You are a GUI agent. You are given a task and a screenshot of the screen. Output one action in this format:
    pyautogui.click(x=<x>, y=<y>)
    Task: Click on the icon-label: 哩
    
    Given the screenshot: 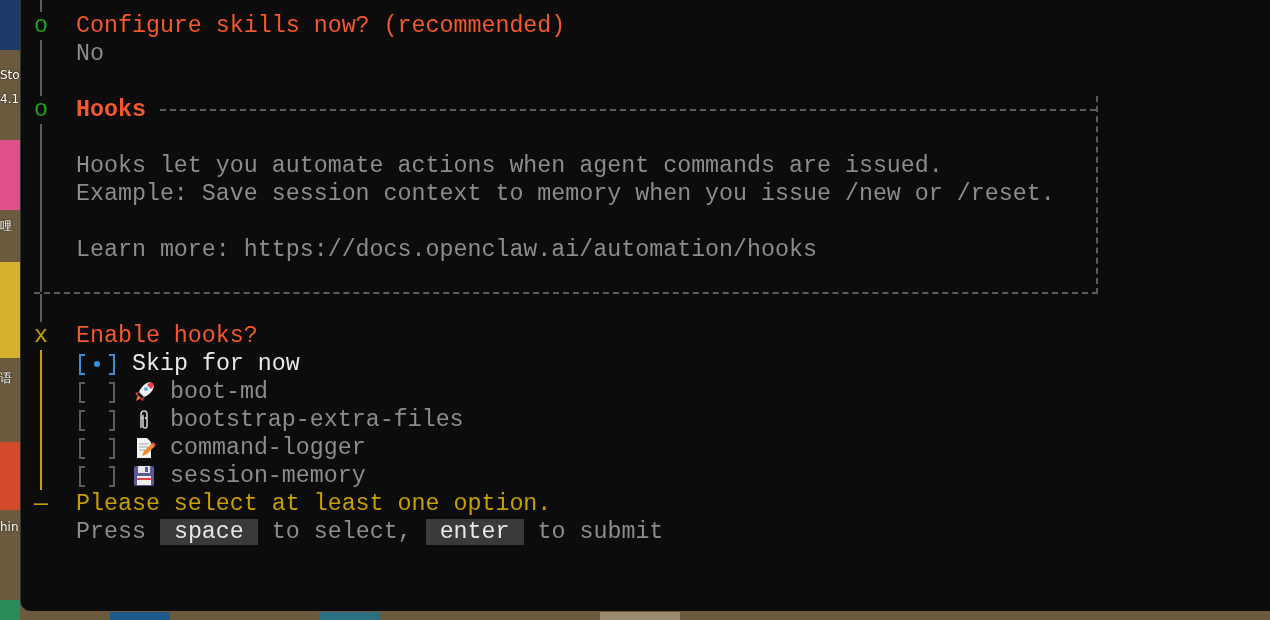 What is the action you would take?
    pyautogui.click(x=6, y=226)
    